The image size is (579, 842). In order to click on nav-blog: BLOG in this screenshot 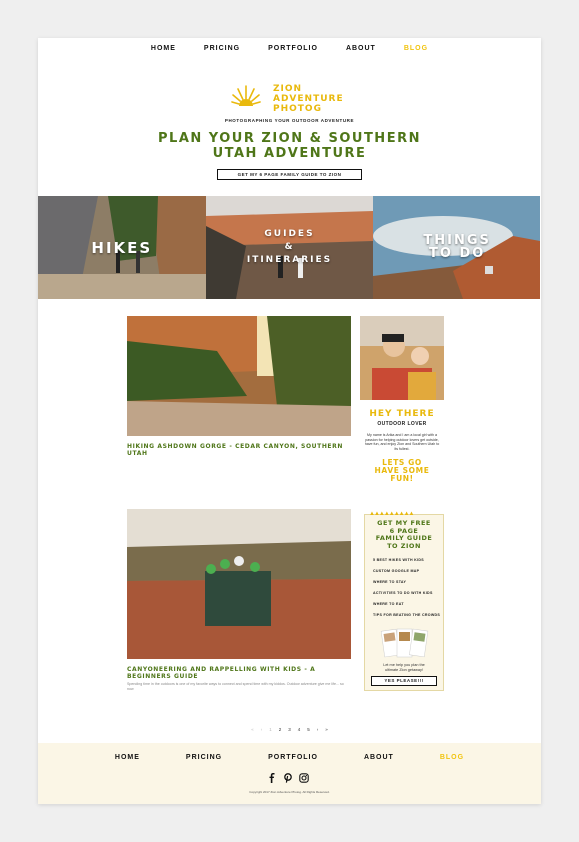, I will do `click(416, 48)`.